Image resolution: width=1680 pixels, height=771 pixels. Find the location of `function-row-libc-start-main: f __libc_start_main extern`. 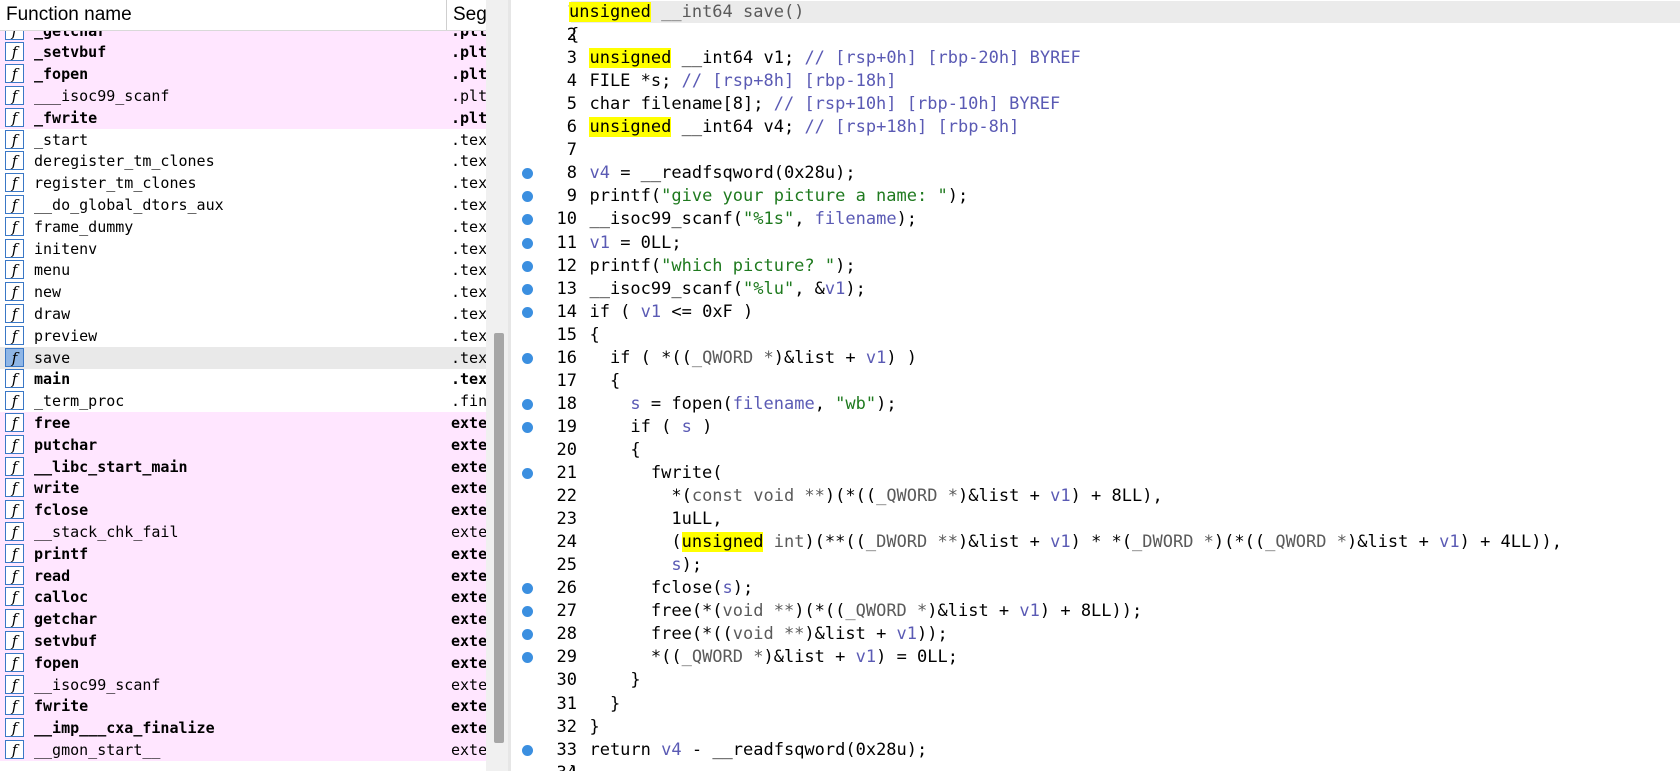

function-row-libc-start-main: f __libc_start_main extern is located at coordinates (243, 466).